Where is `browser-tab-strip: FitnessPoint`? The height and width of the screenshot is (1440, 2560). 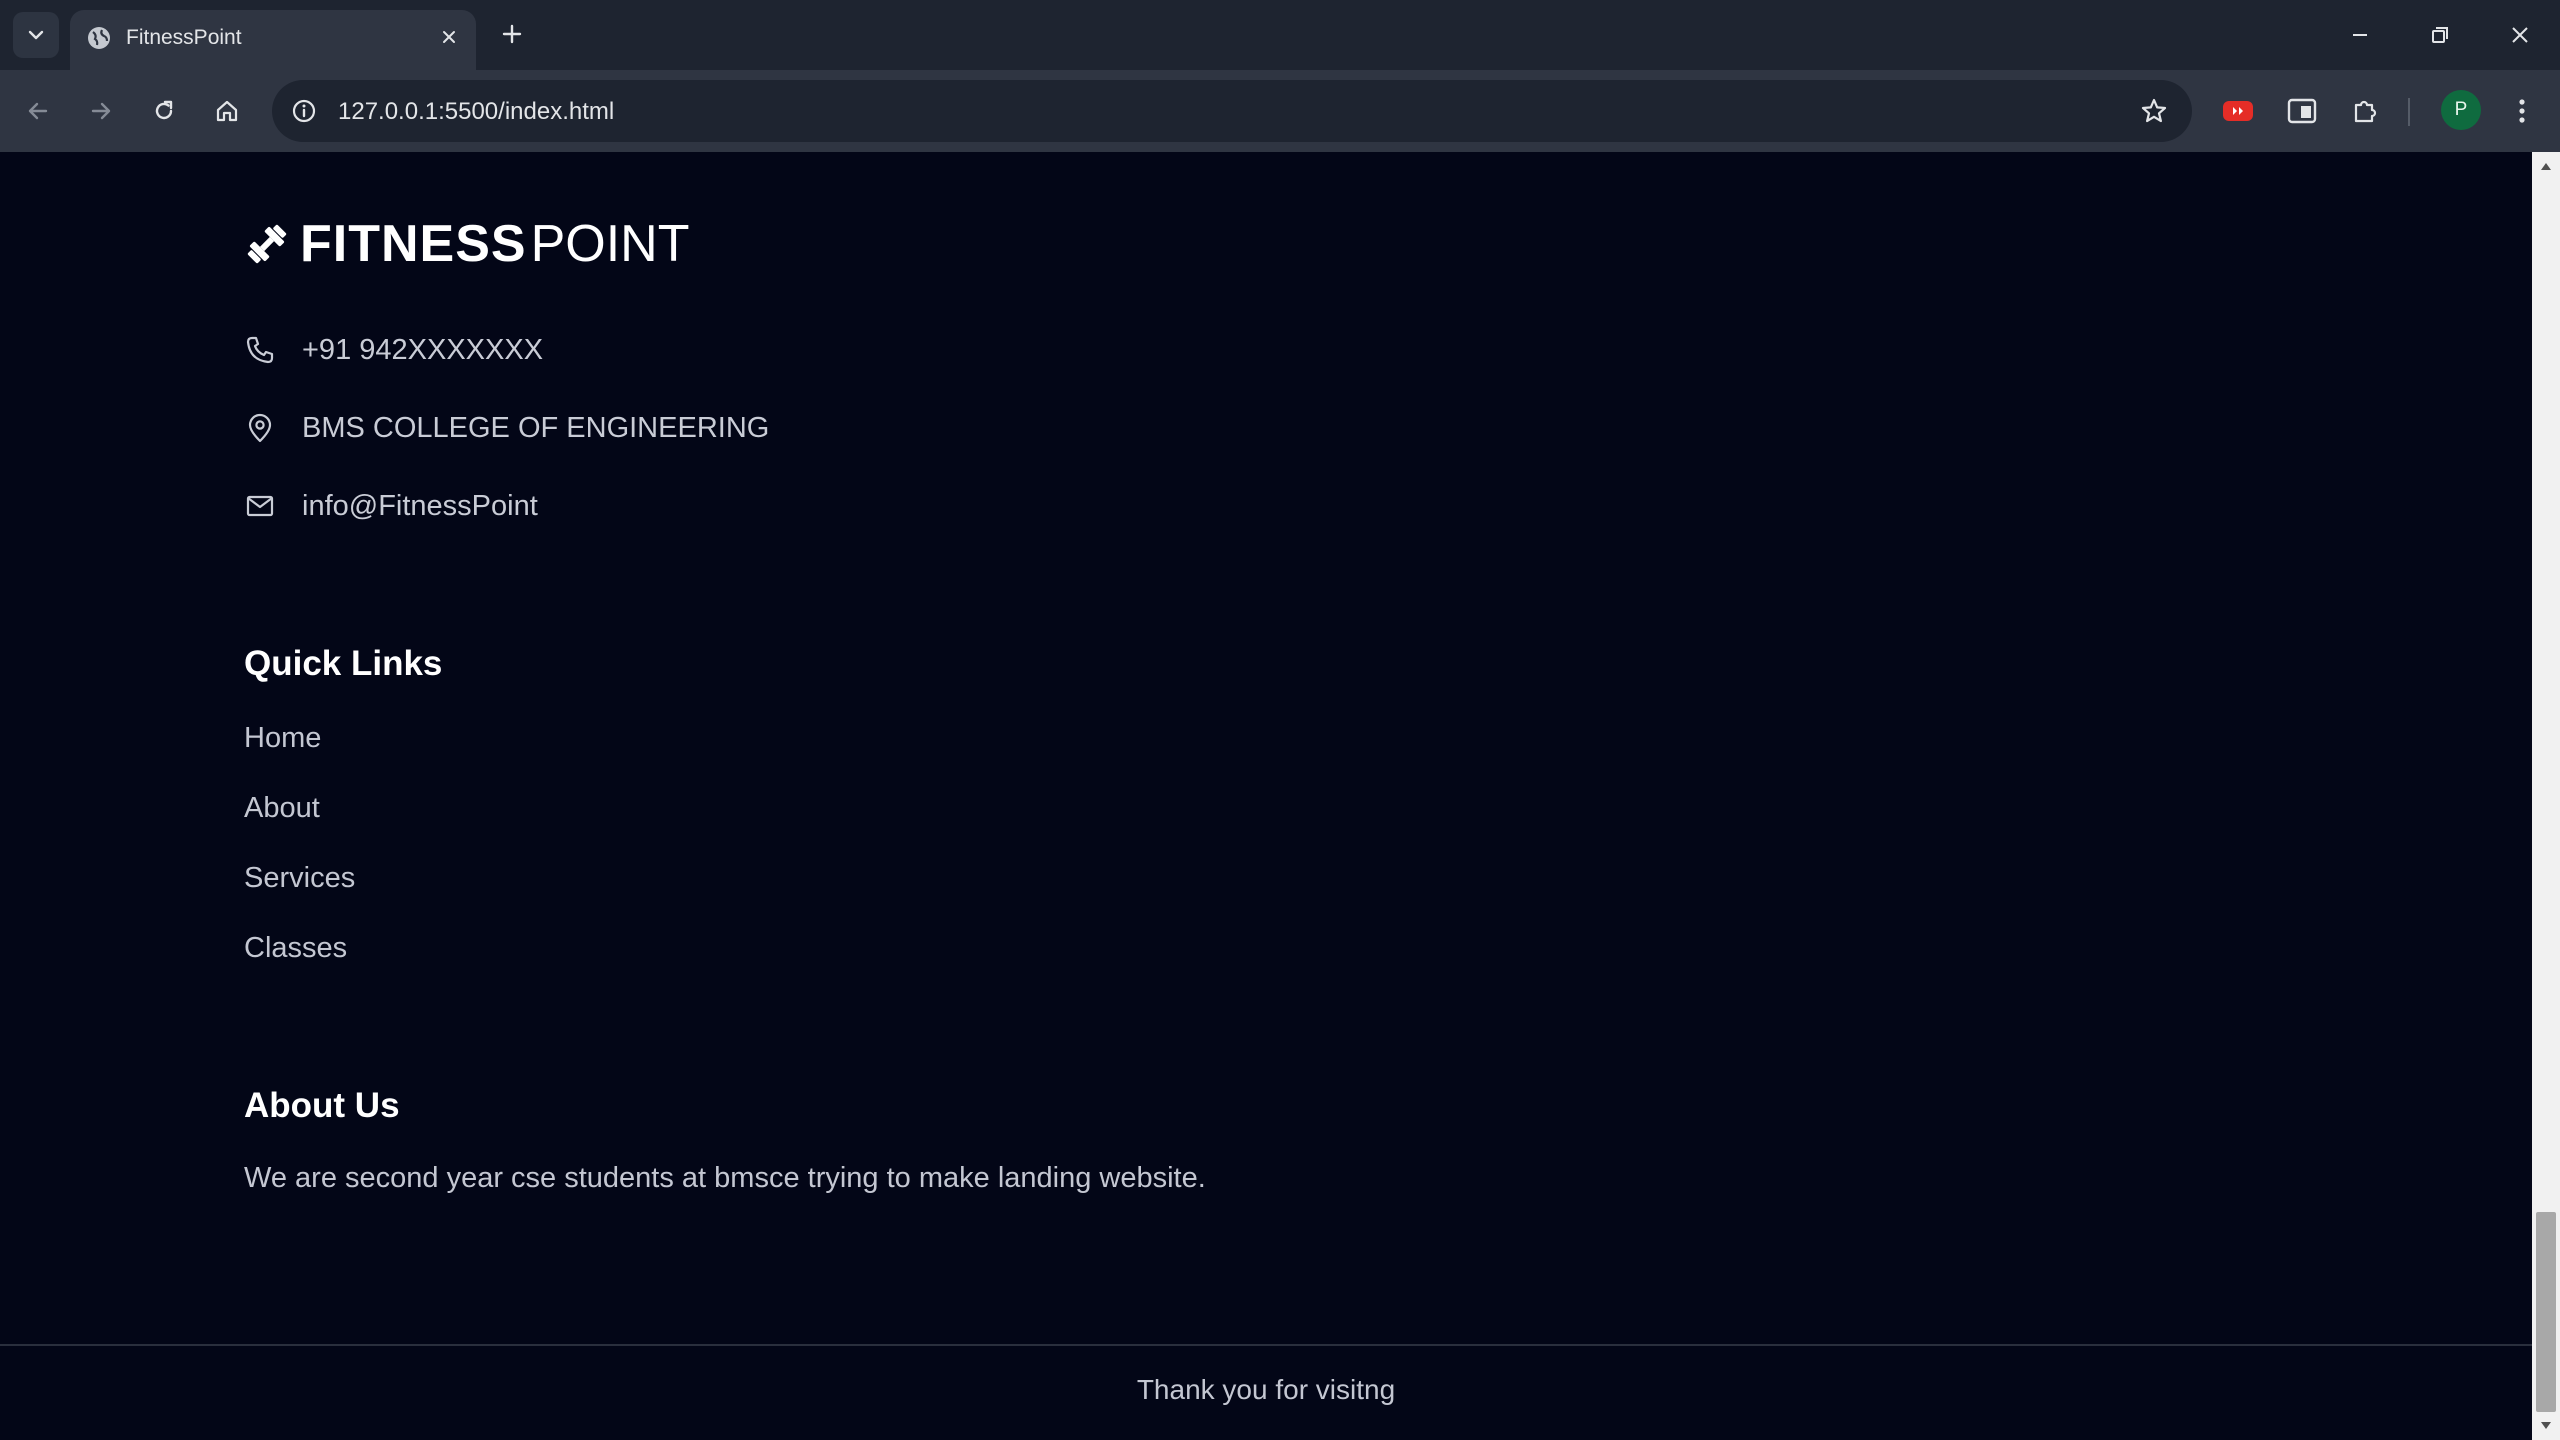
browser-tab-strip: FitnessPoint is located at coordinates (1280, 35).